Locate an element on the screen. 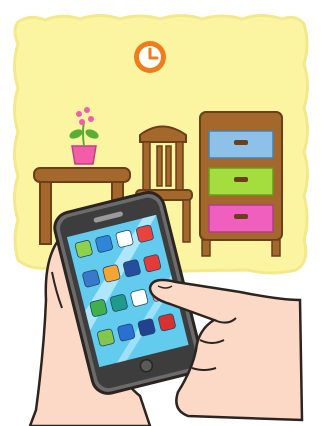 The image size is (330, 426). app-icon-white is located at coordinates (124, 238).